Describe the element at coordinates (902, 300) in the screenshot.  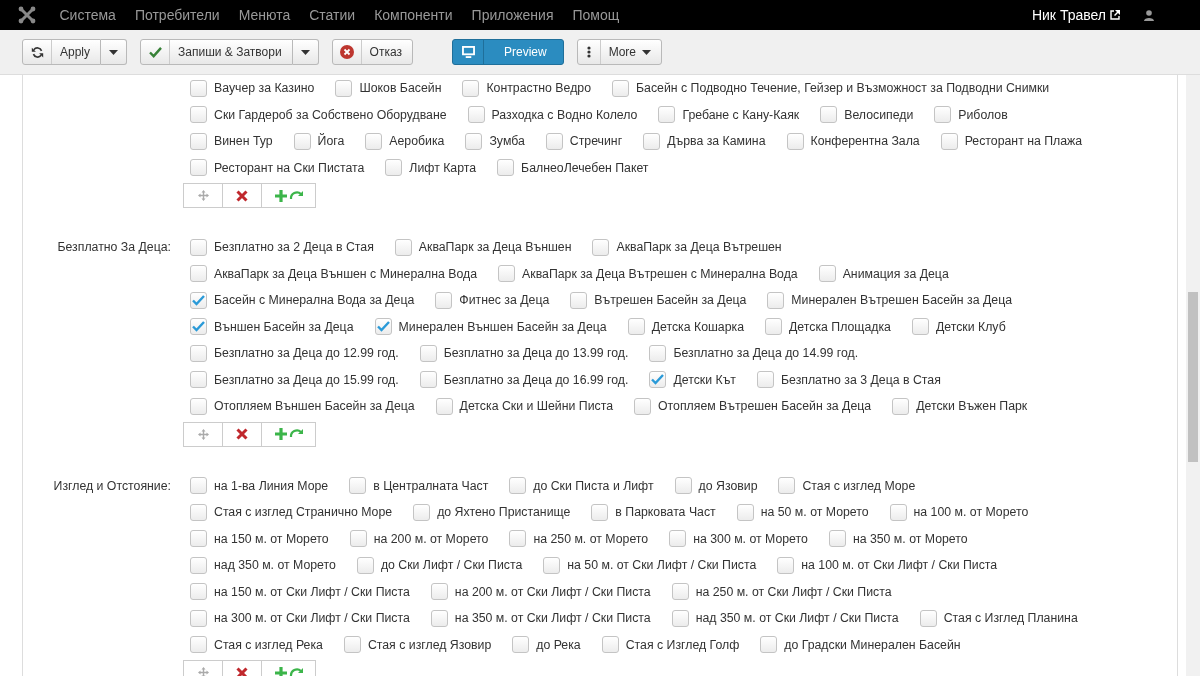
I see `checkbox-label: Минерален Вътрешен Басейн за Деца` at that location.